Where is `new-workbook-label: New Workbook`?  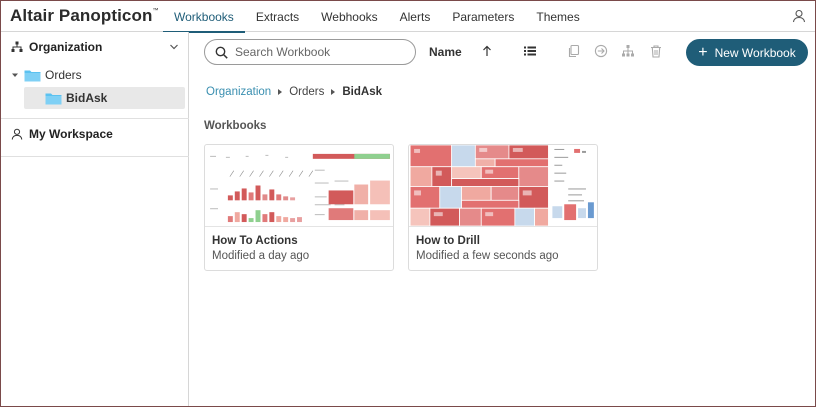 new-workbook-label: New Workbook is located at coordinates (755, 52).